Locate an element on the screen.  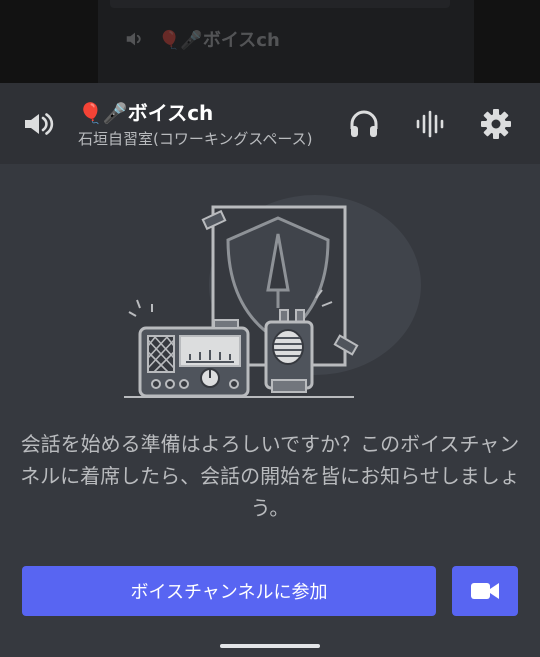
background-channel-row: 🎈🎤ボイスch is located at coordinates (201, 39).